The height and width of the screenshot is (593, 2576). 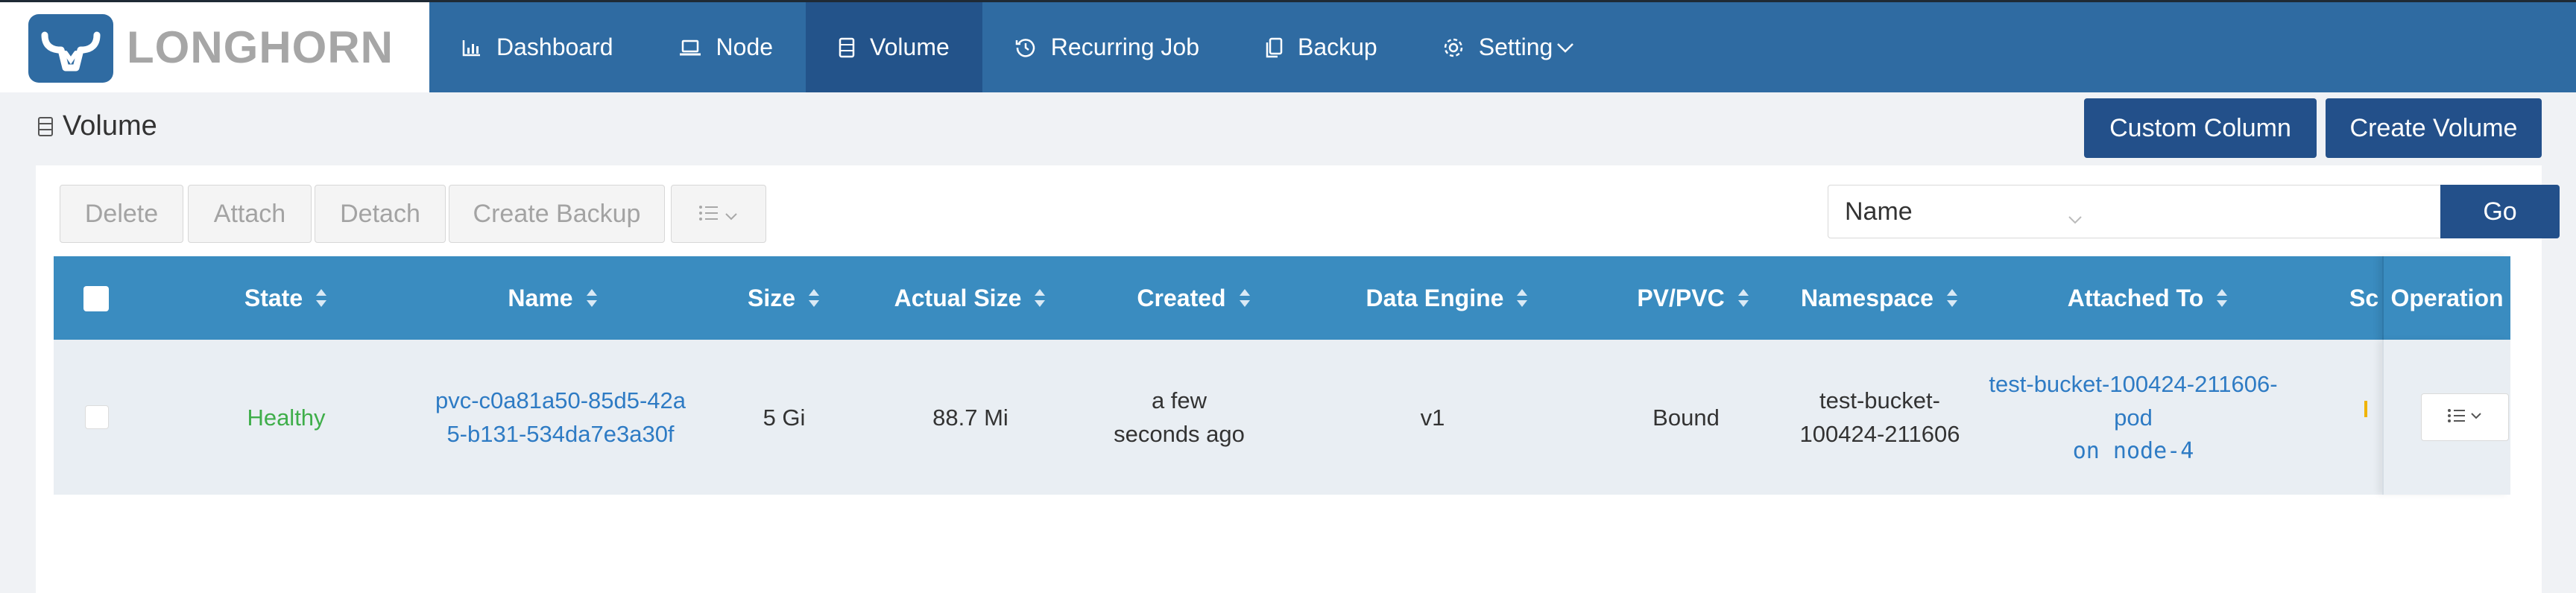 I want to click on volume-name-link-line2: 5-b131-534da7e3a30f, so click(x=560, y=434).